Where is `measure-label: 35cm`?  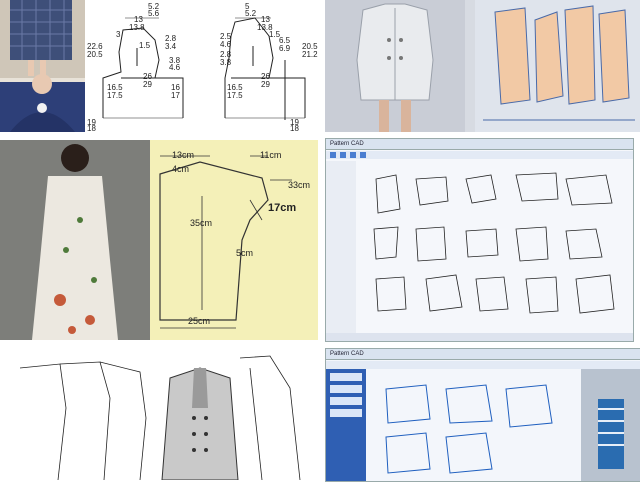
measure-label: 35cm is located at coordinates (201, 223).